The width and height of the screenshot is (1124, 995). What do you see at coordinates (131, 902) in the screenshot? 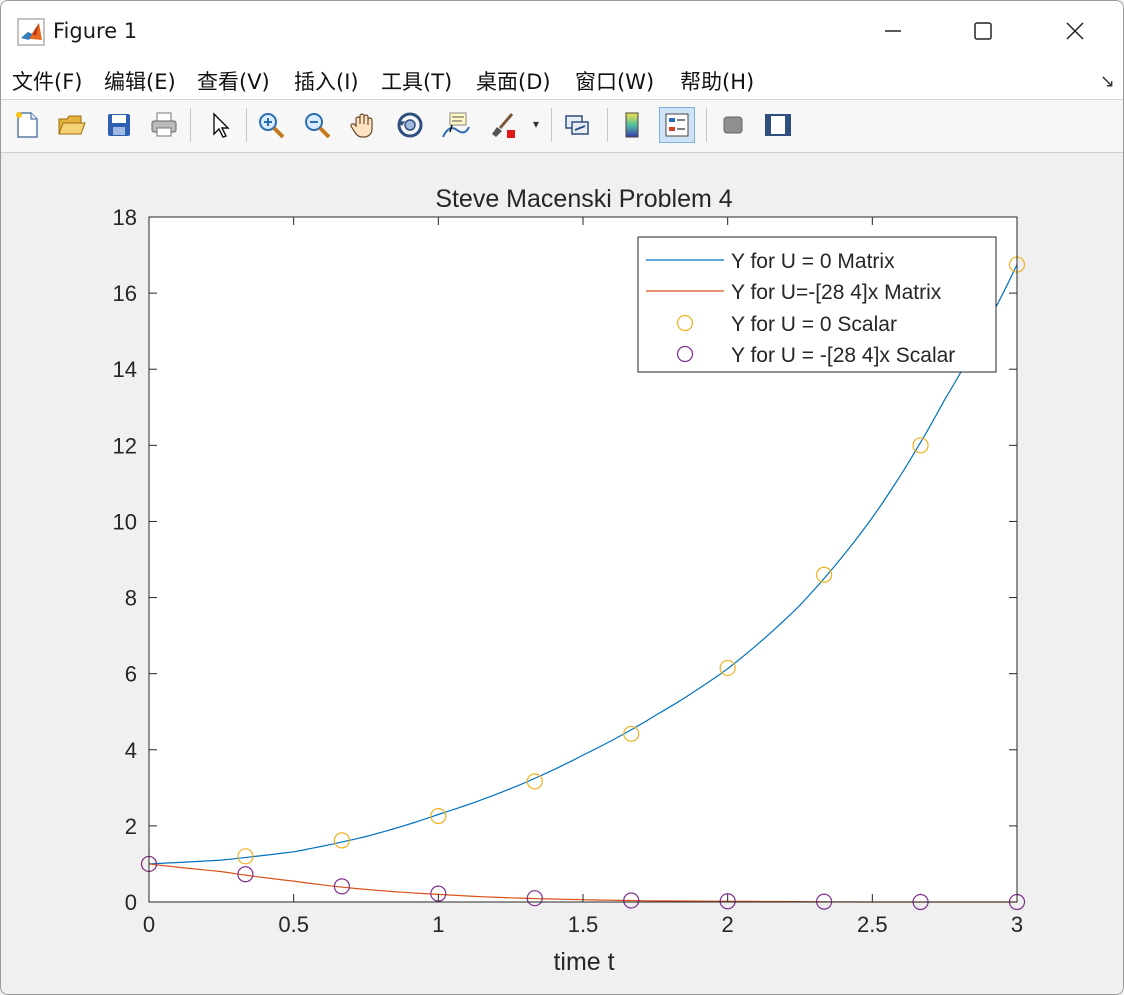
I see `y-tick-label: 0` at bounding box center [131, 902].